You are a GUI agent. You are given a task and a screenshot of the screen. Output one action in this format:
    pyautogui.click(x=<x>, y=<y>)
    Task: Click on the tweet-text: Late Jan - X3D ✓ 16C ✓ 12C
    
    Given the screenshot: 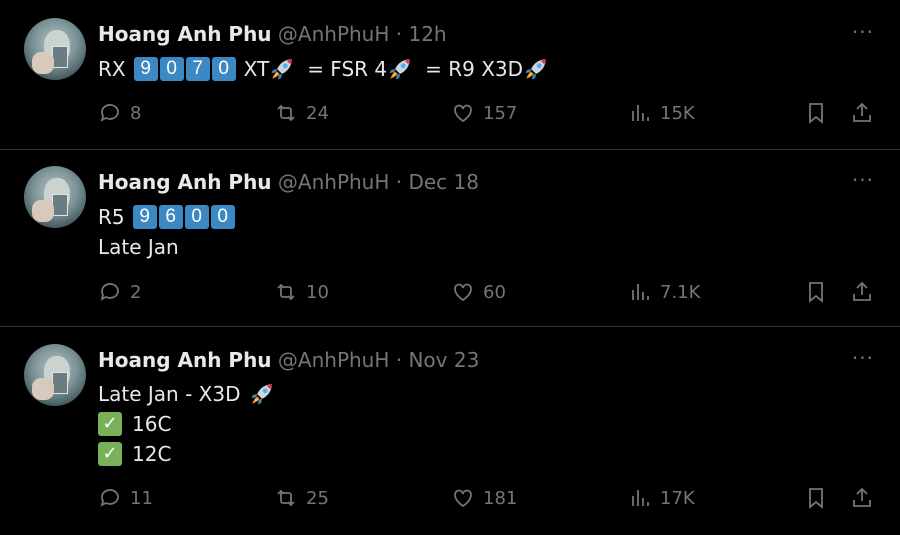 What is the action you would take?
    pyautogui.click(x=186, y=424)
    